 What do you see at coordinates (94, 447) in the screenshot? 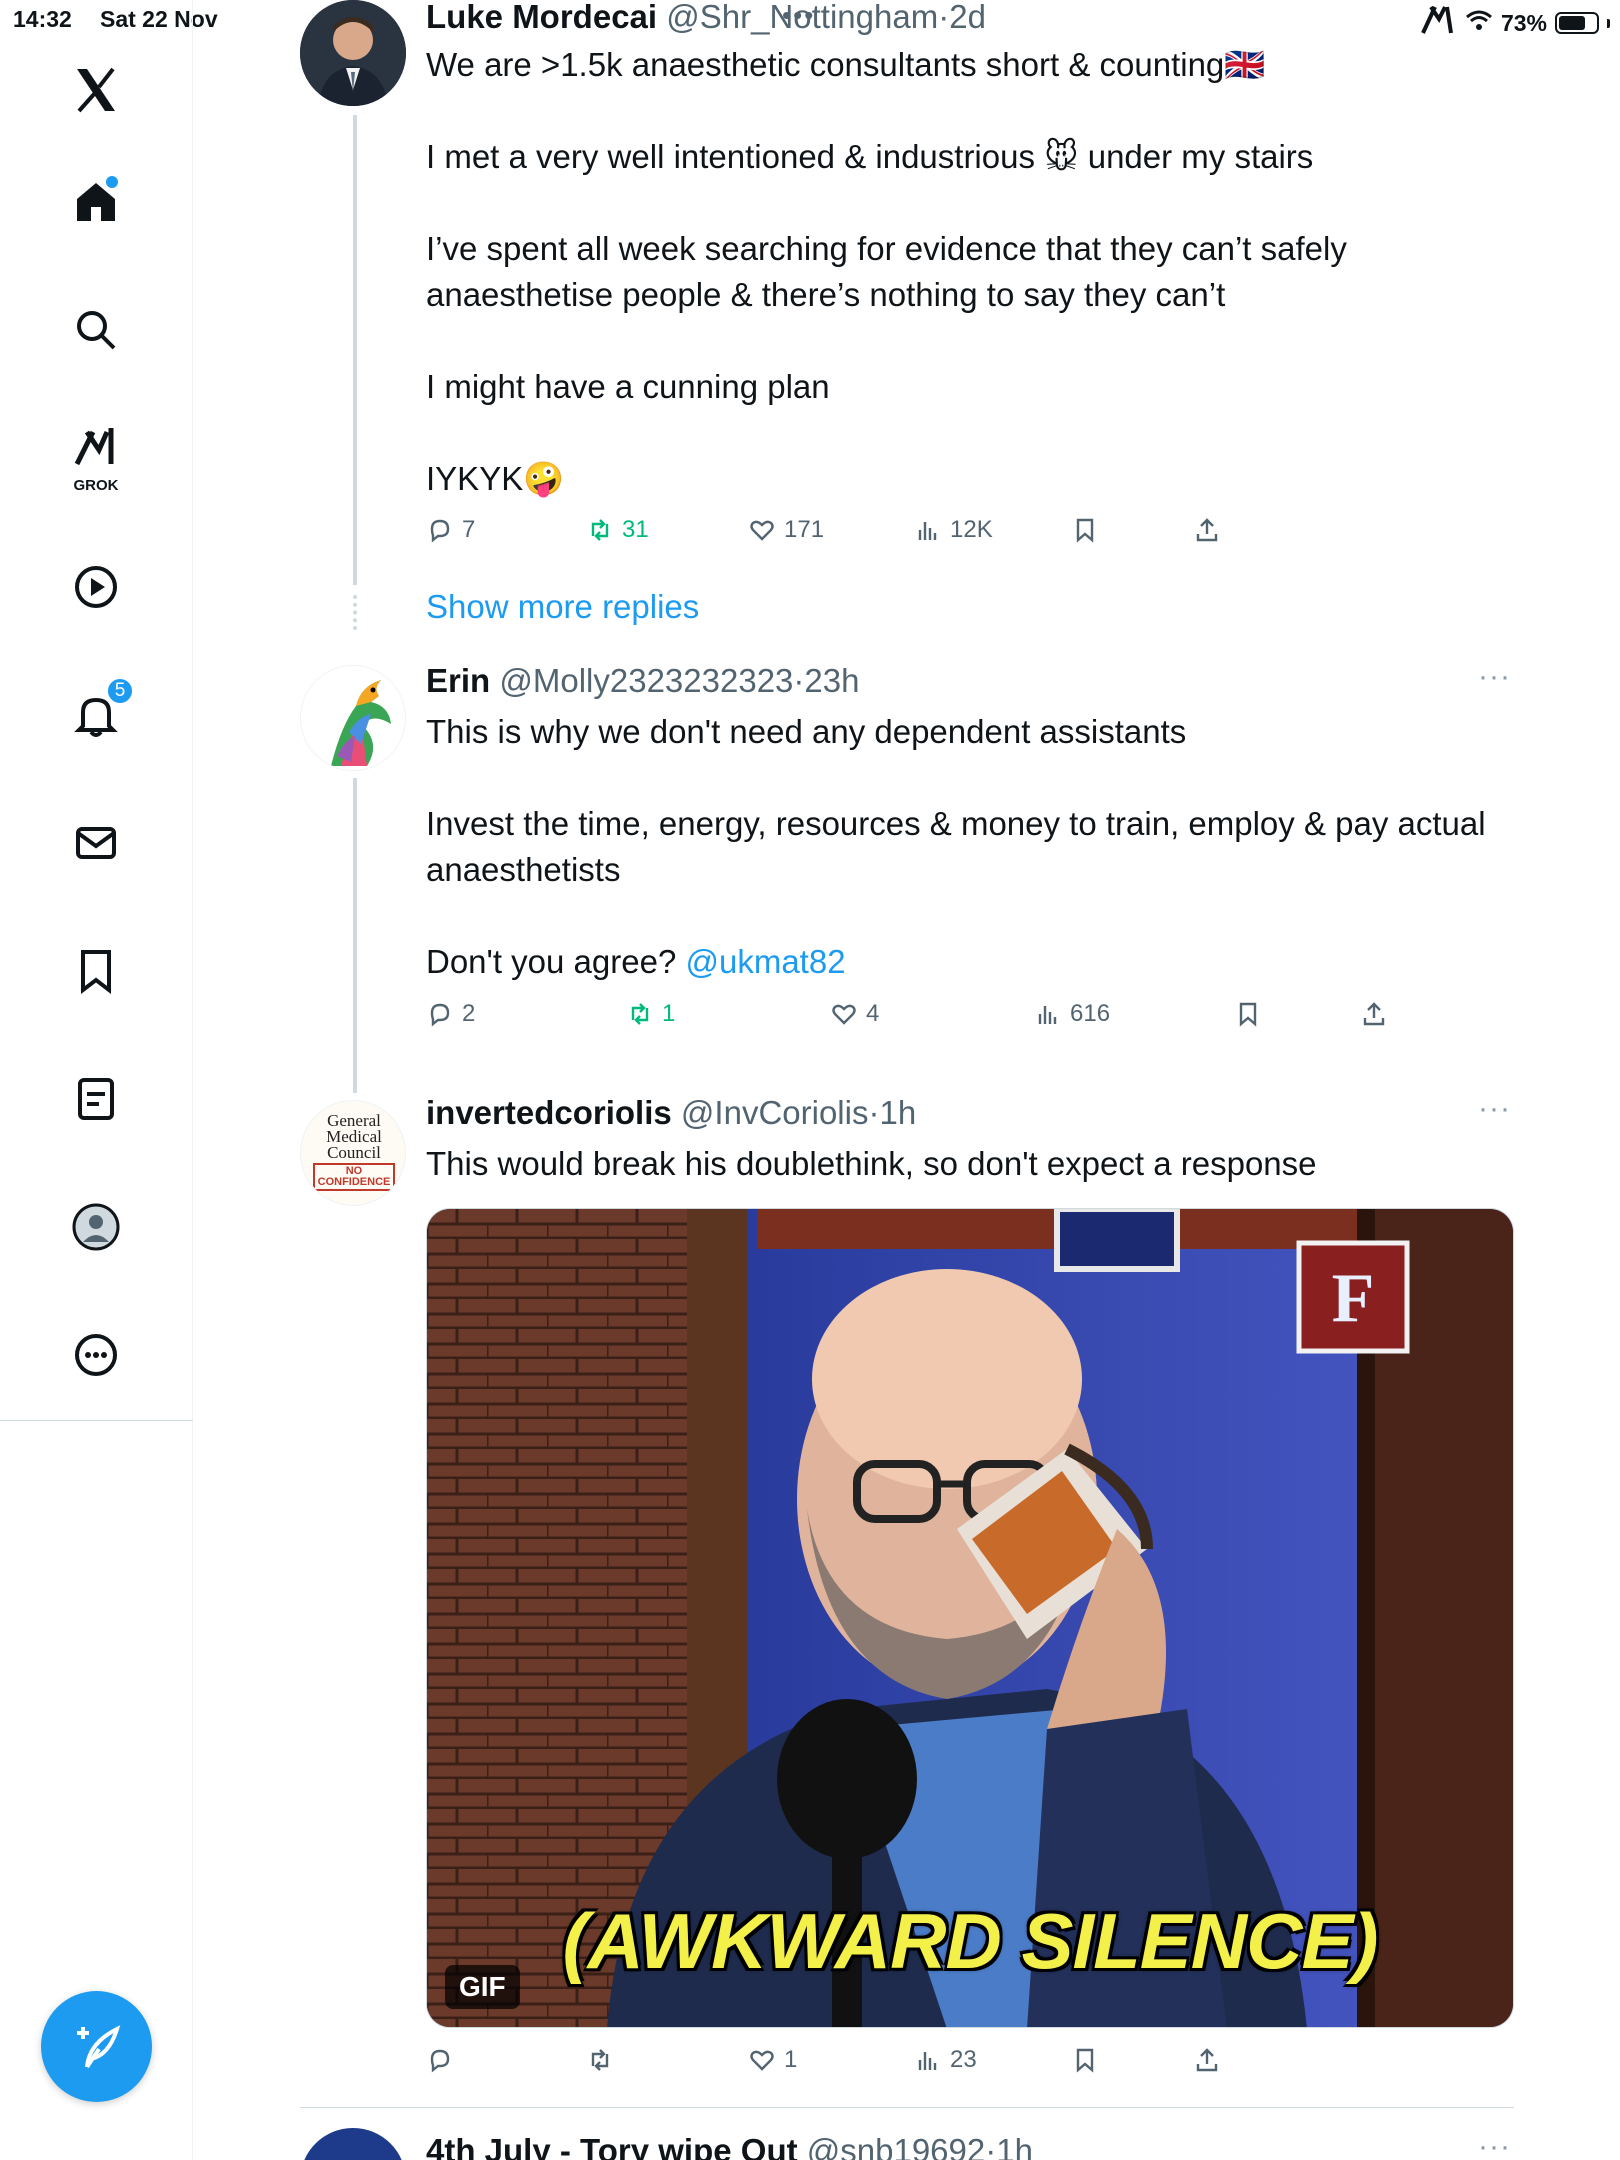
I see `grok-icon` at bounding box center [94, 447].